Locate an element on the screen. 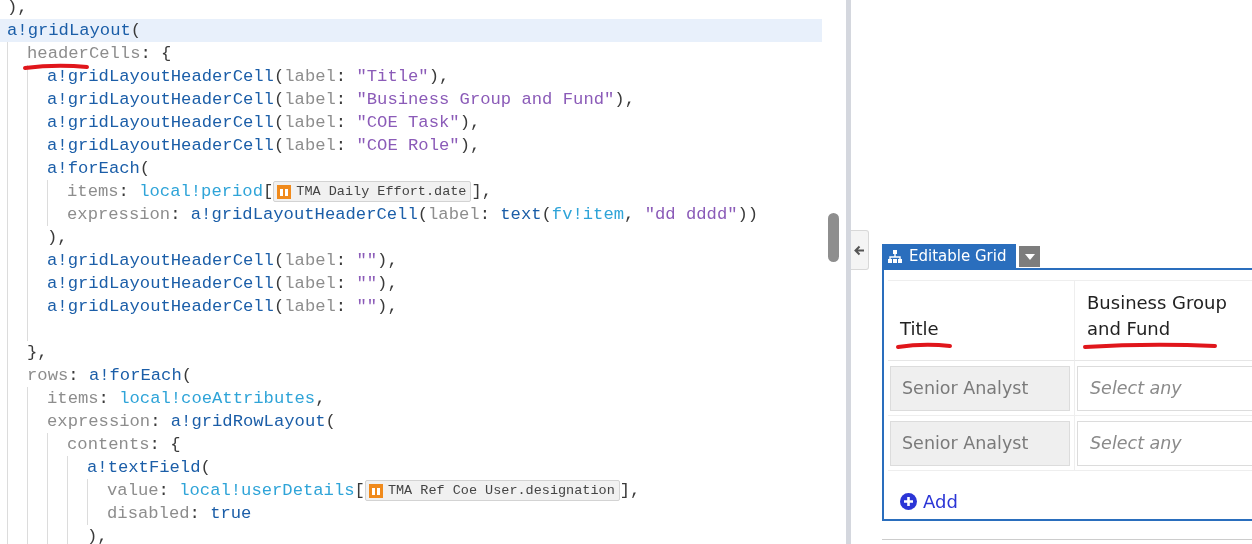 Image resolution: width=1252 pixels, height=544 pixels. code-token: true is located at coordinates (231, 513).